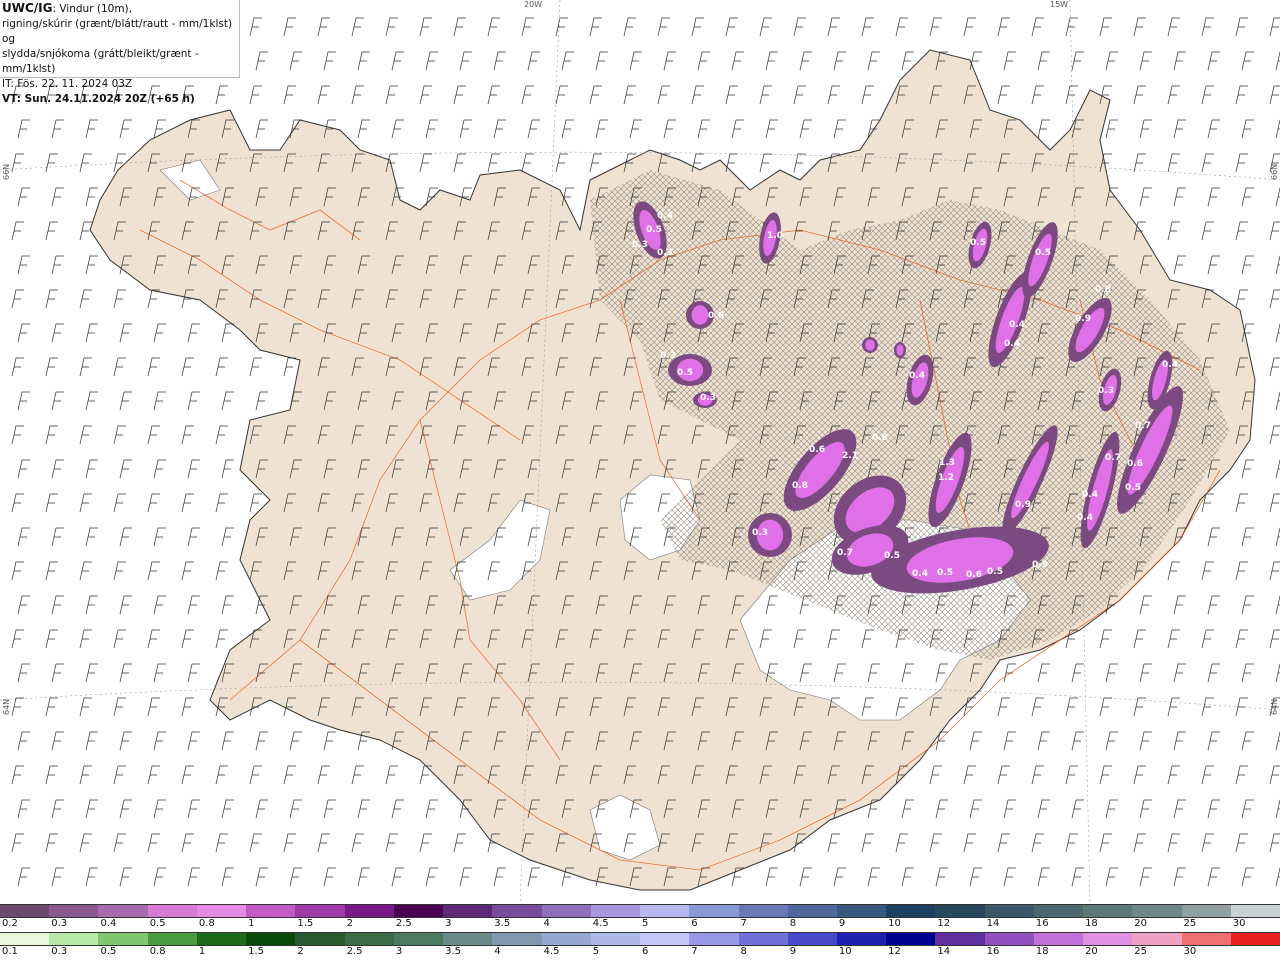 Image resolution: width=1280 pixels, height=960 pixels. What do you see at coordinates (1042, 923) in the screenshot?
I see `legend-tick-label: 16` at bounding box center [1042, 923].